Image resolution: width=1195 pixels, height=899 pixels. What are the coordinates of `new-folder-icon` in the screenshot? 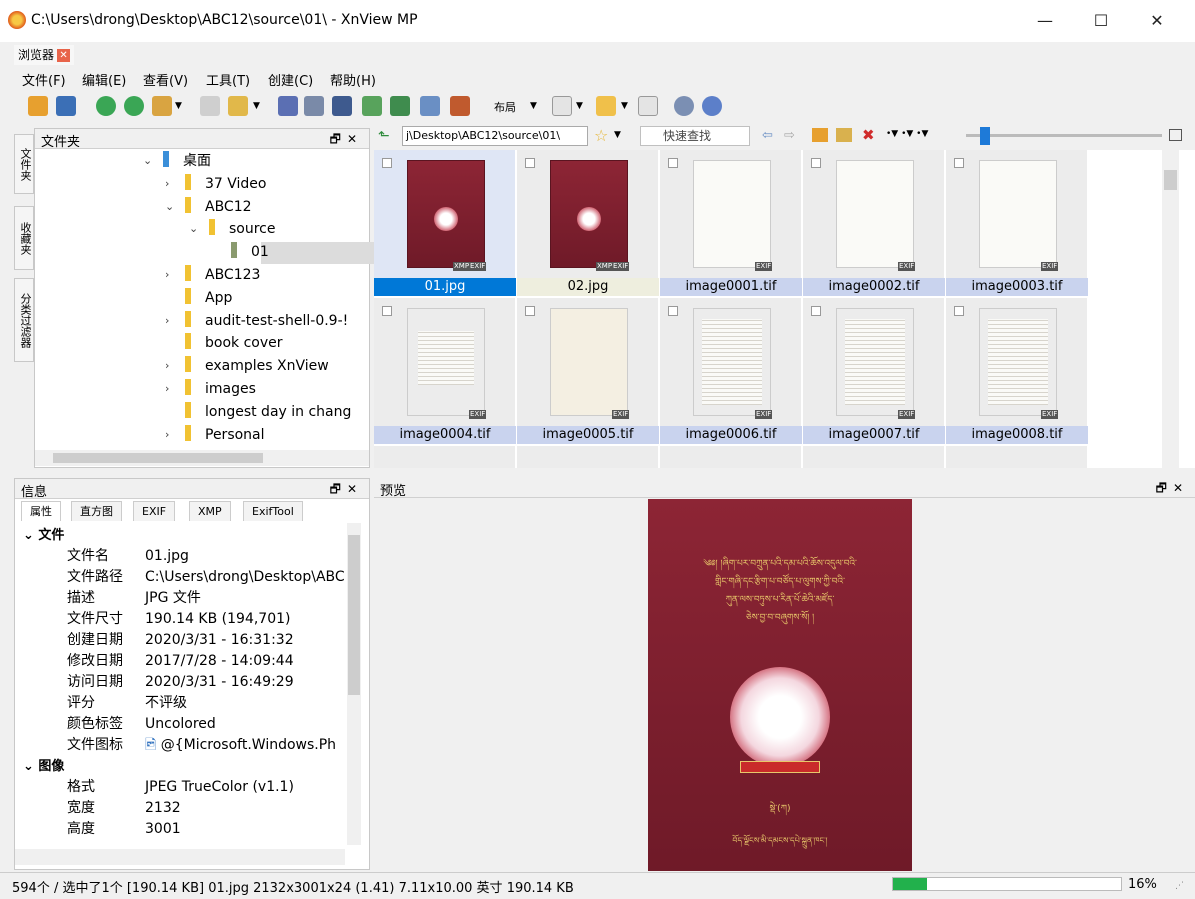 It's located at (820, 135).